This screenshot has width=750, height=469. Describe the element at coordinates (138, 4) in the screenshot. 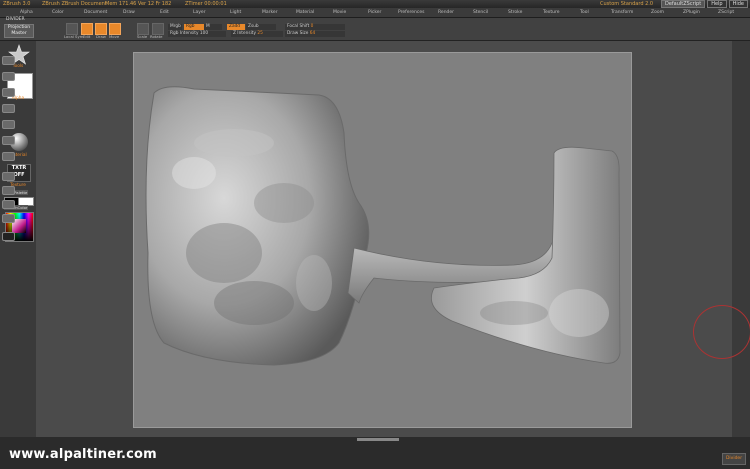

I see `memory-readout: Mem 171.46 Ver 12 Fr 182` at that location.